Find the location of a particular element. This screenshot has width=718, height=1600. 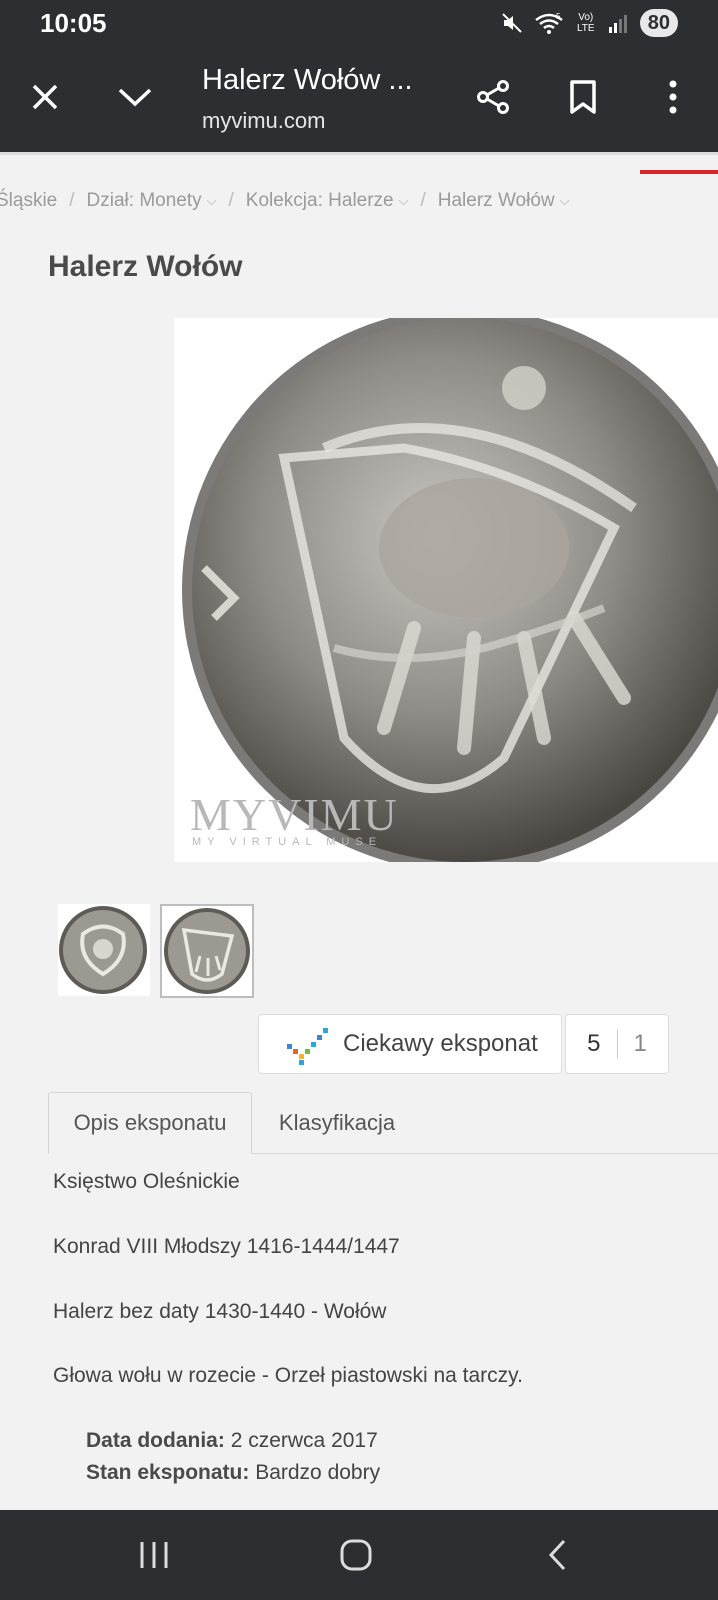

watermark-subtitle: MY VIRTUAL MUSE is located at coordinates (287, 842).